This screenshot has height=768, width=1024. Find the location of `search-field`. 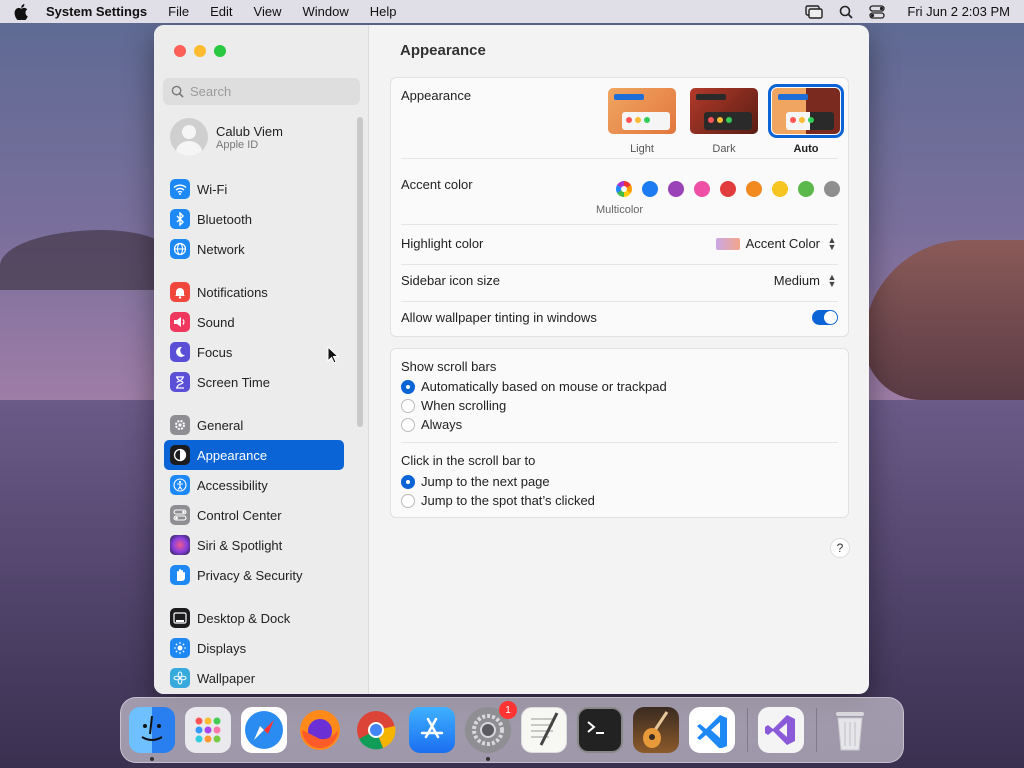

search-field is located at coordinates (261, 91).